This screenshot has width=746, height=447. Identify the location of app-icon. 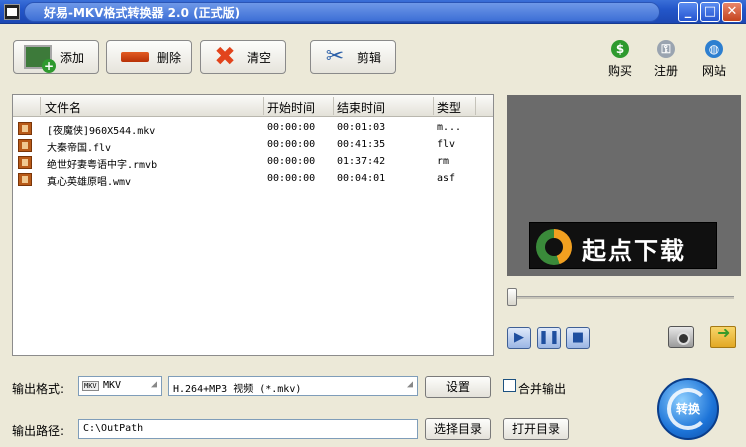
(12, 12).